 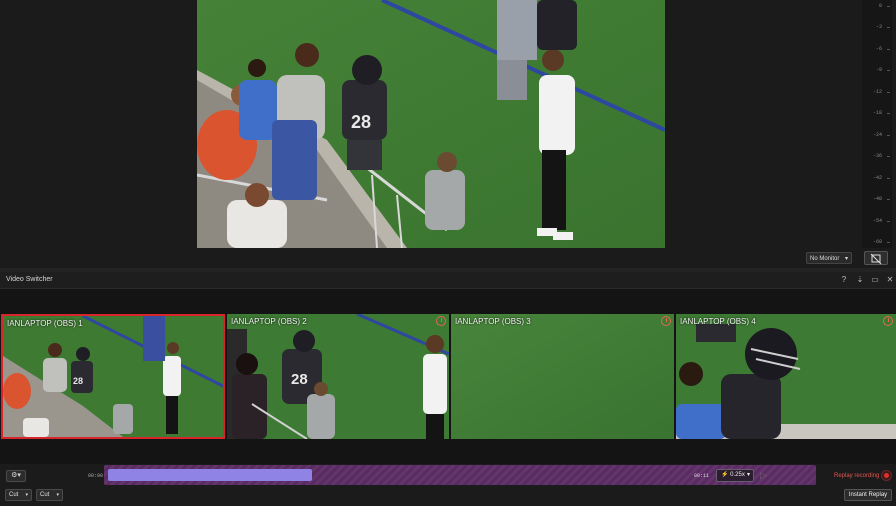 I want to click on replay-status: Replay recording, so click(x=857, y=476).